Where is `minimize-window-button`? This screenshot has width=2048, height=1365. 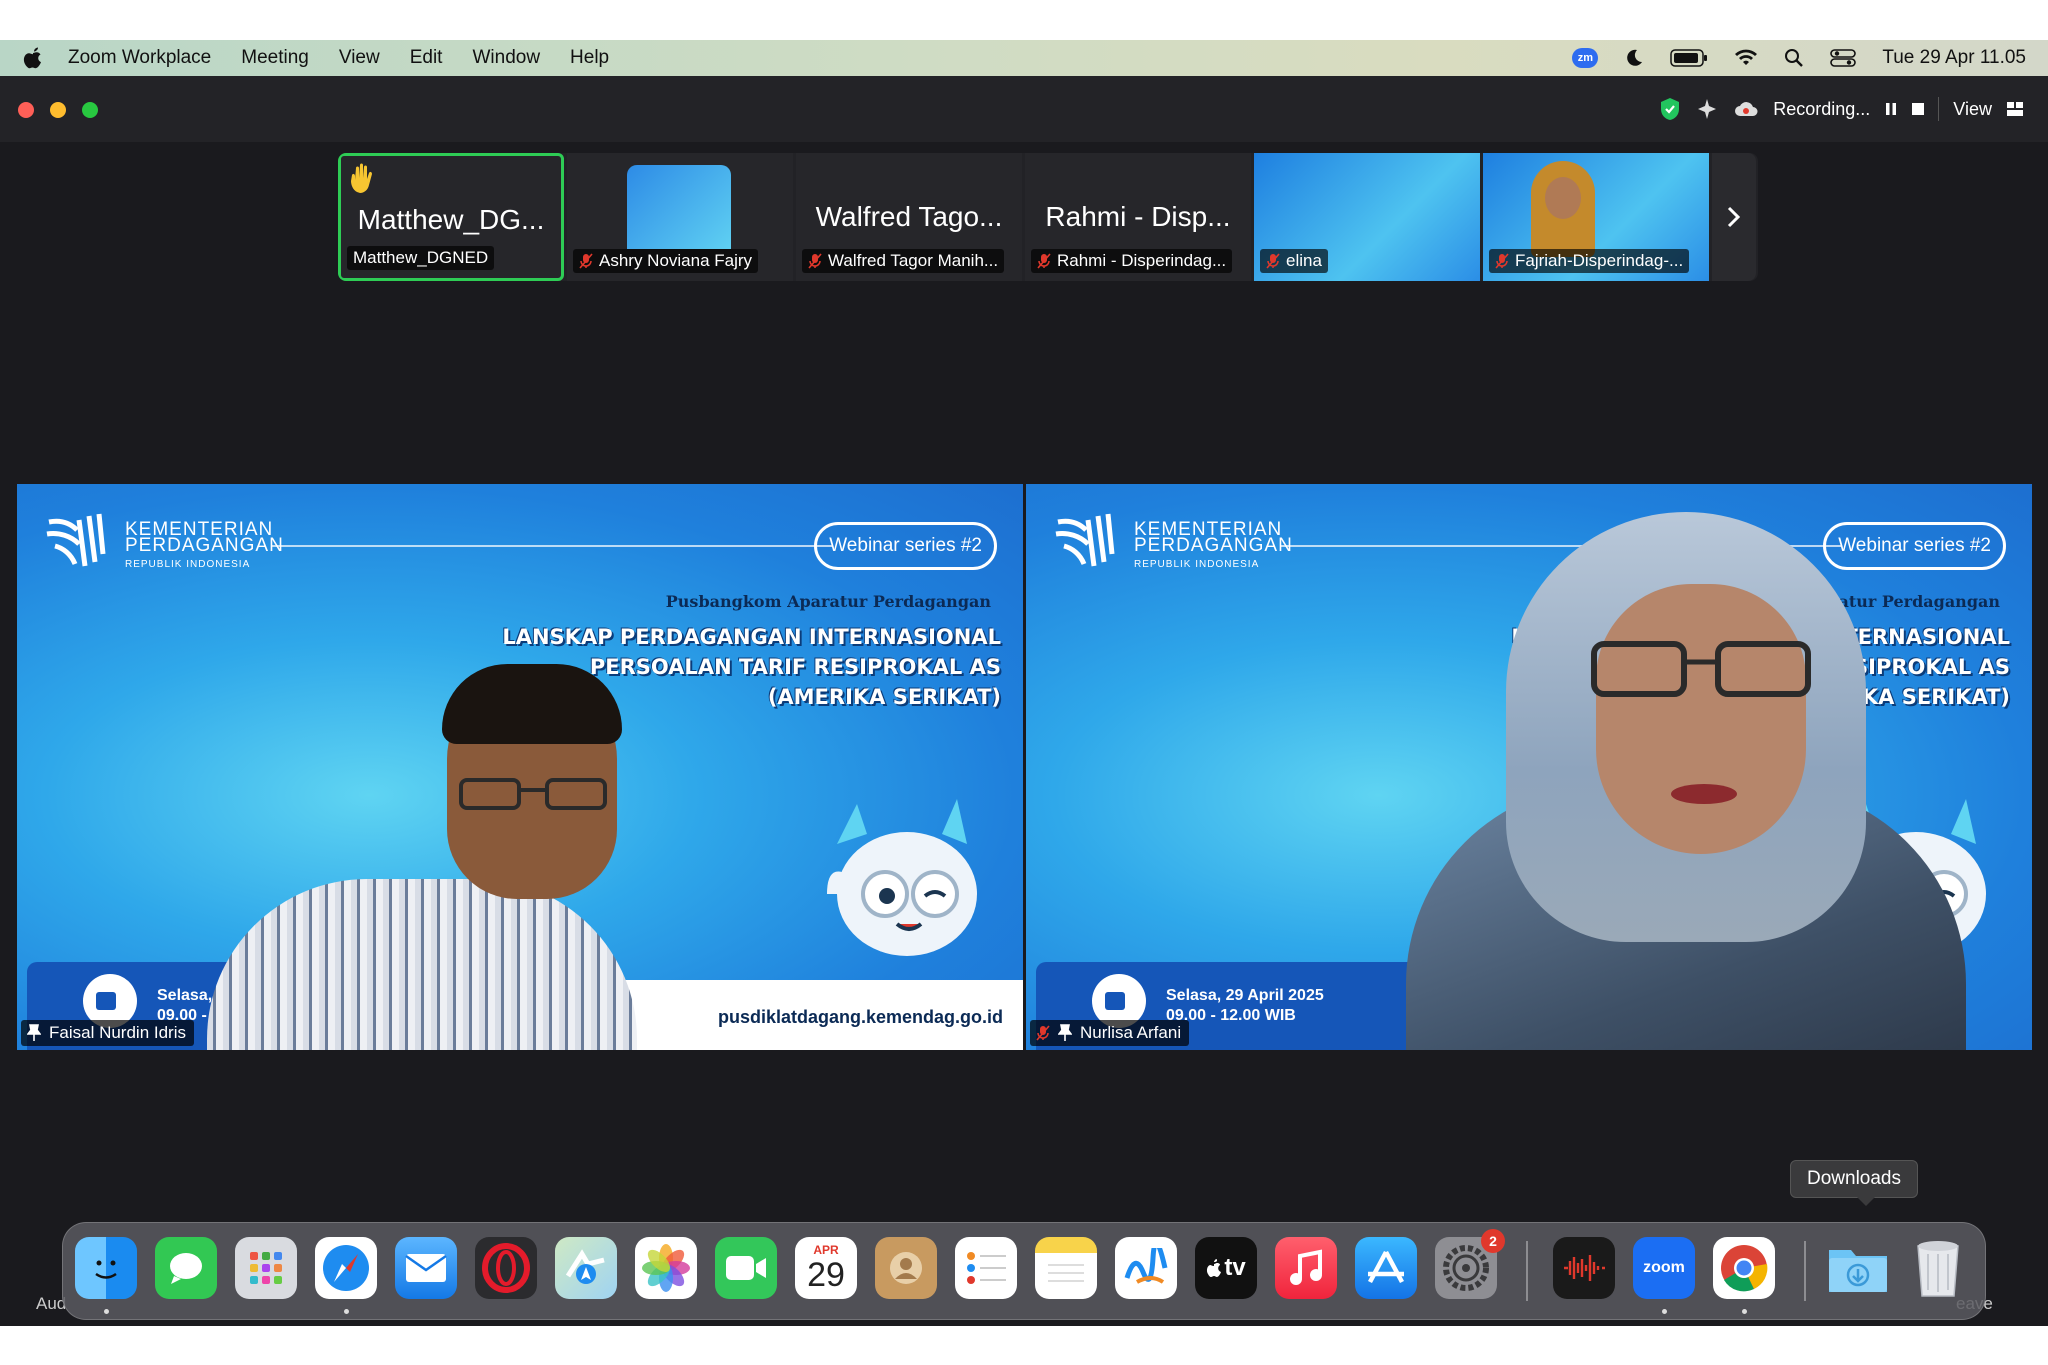 minimize-window-button is located at coordinates (58, 110).